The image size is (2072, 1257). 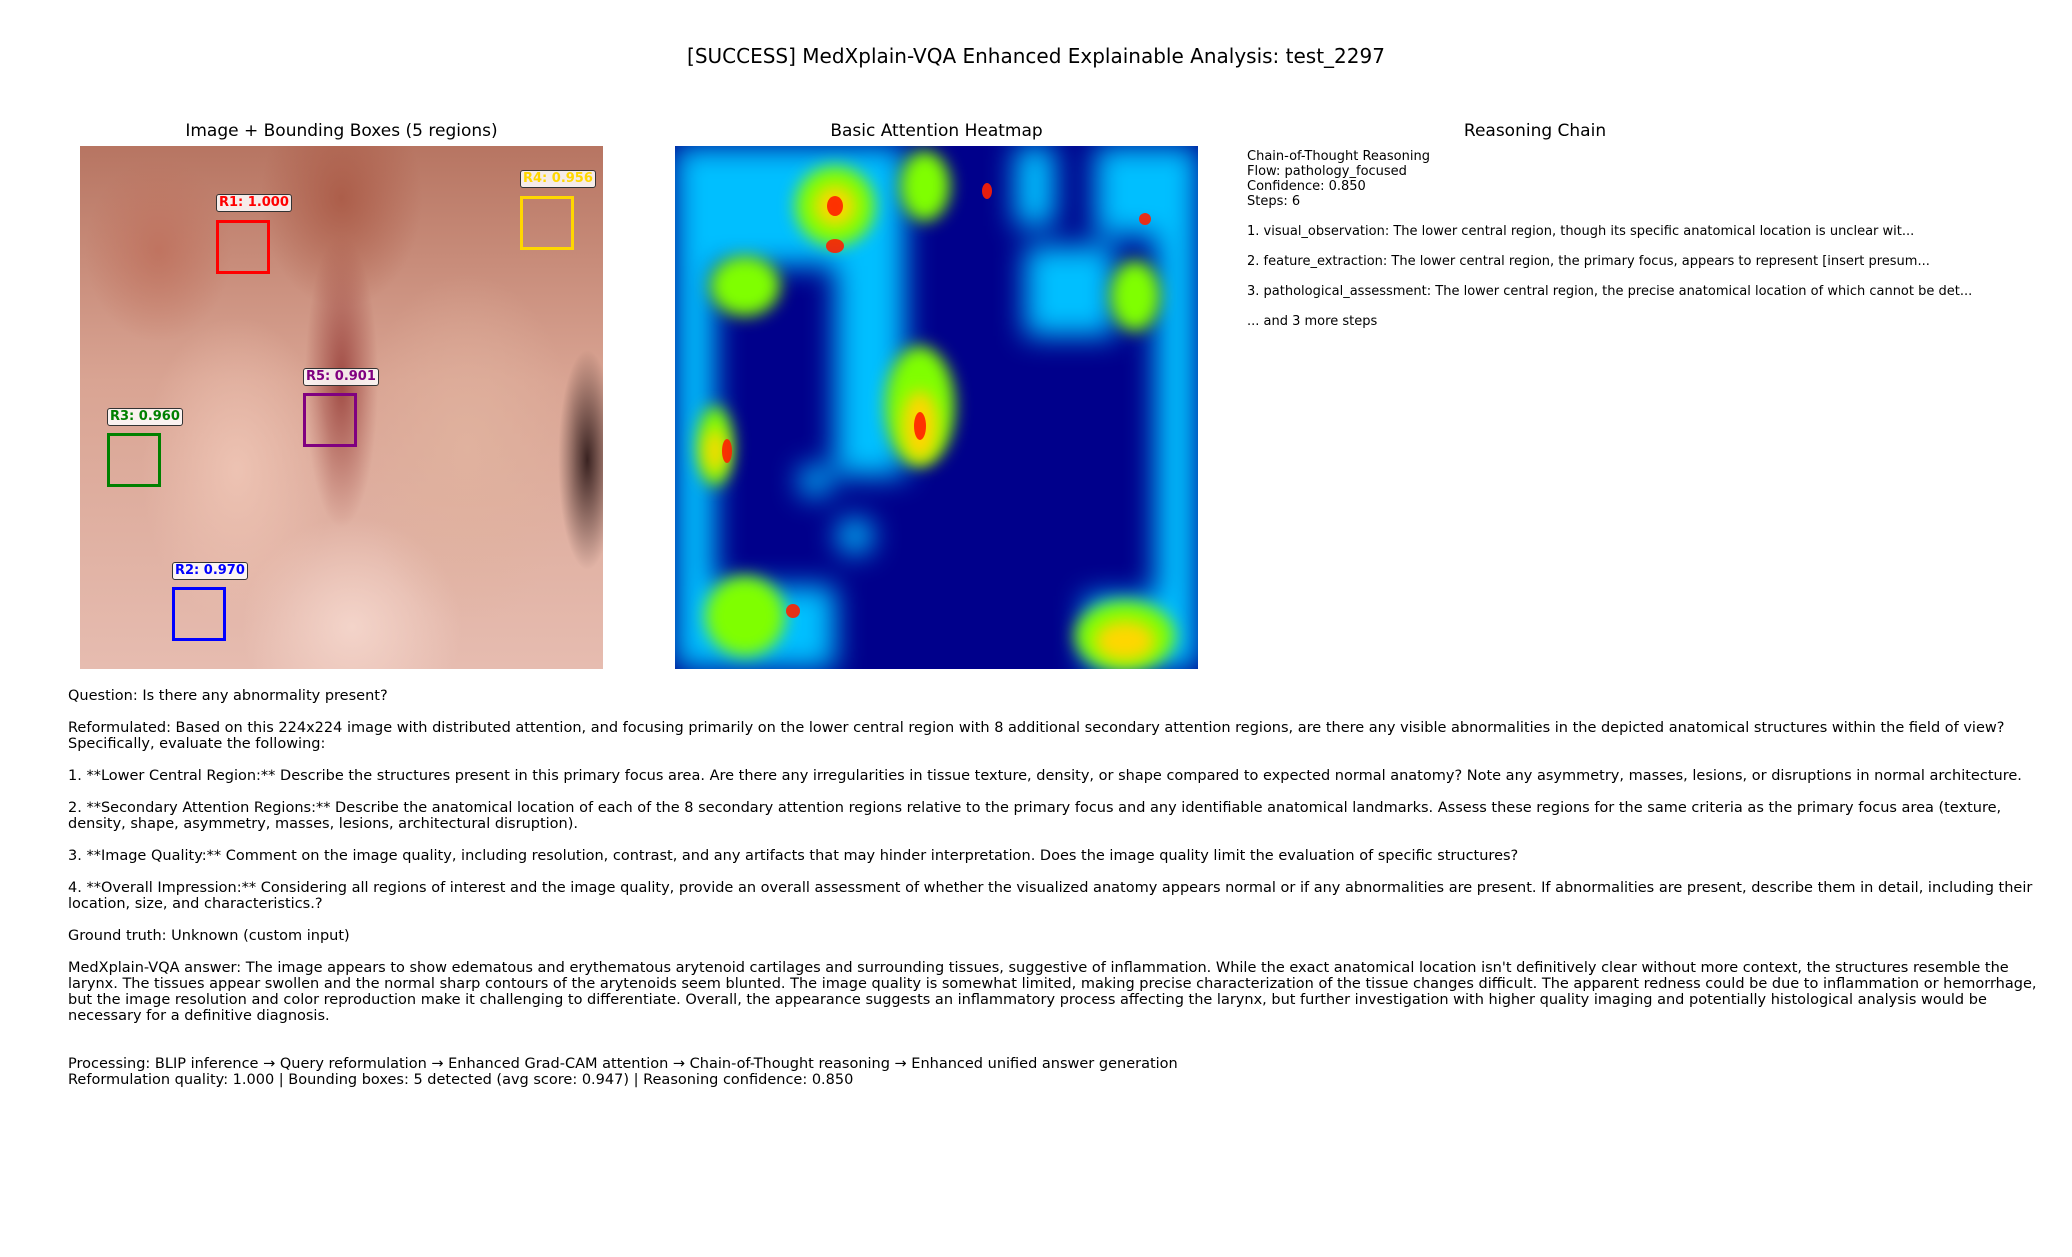 What do you see at coordinates (254, 203) in the screenshot?
I see `bbox-r1-label: R1: 1.000` at bounding box center [254, 203].